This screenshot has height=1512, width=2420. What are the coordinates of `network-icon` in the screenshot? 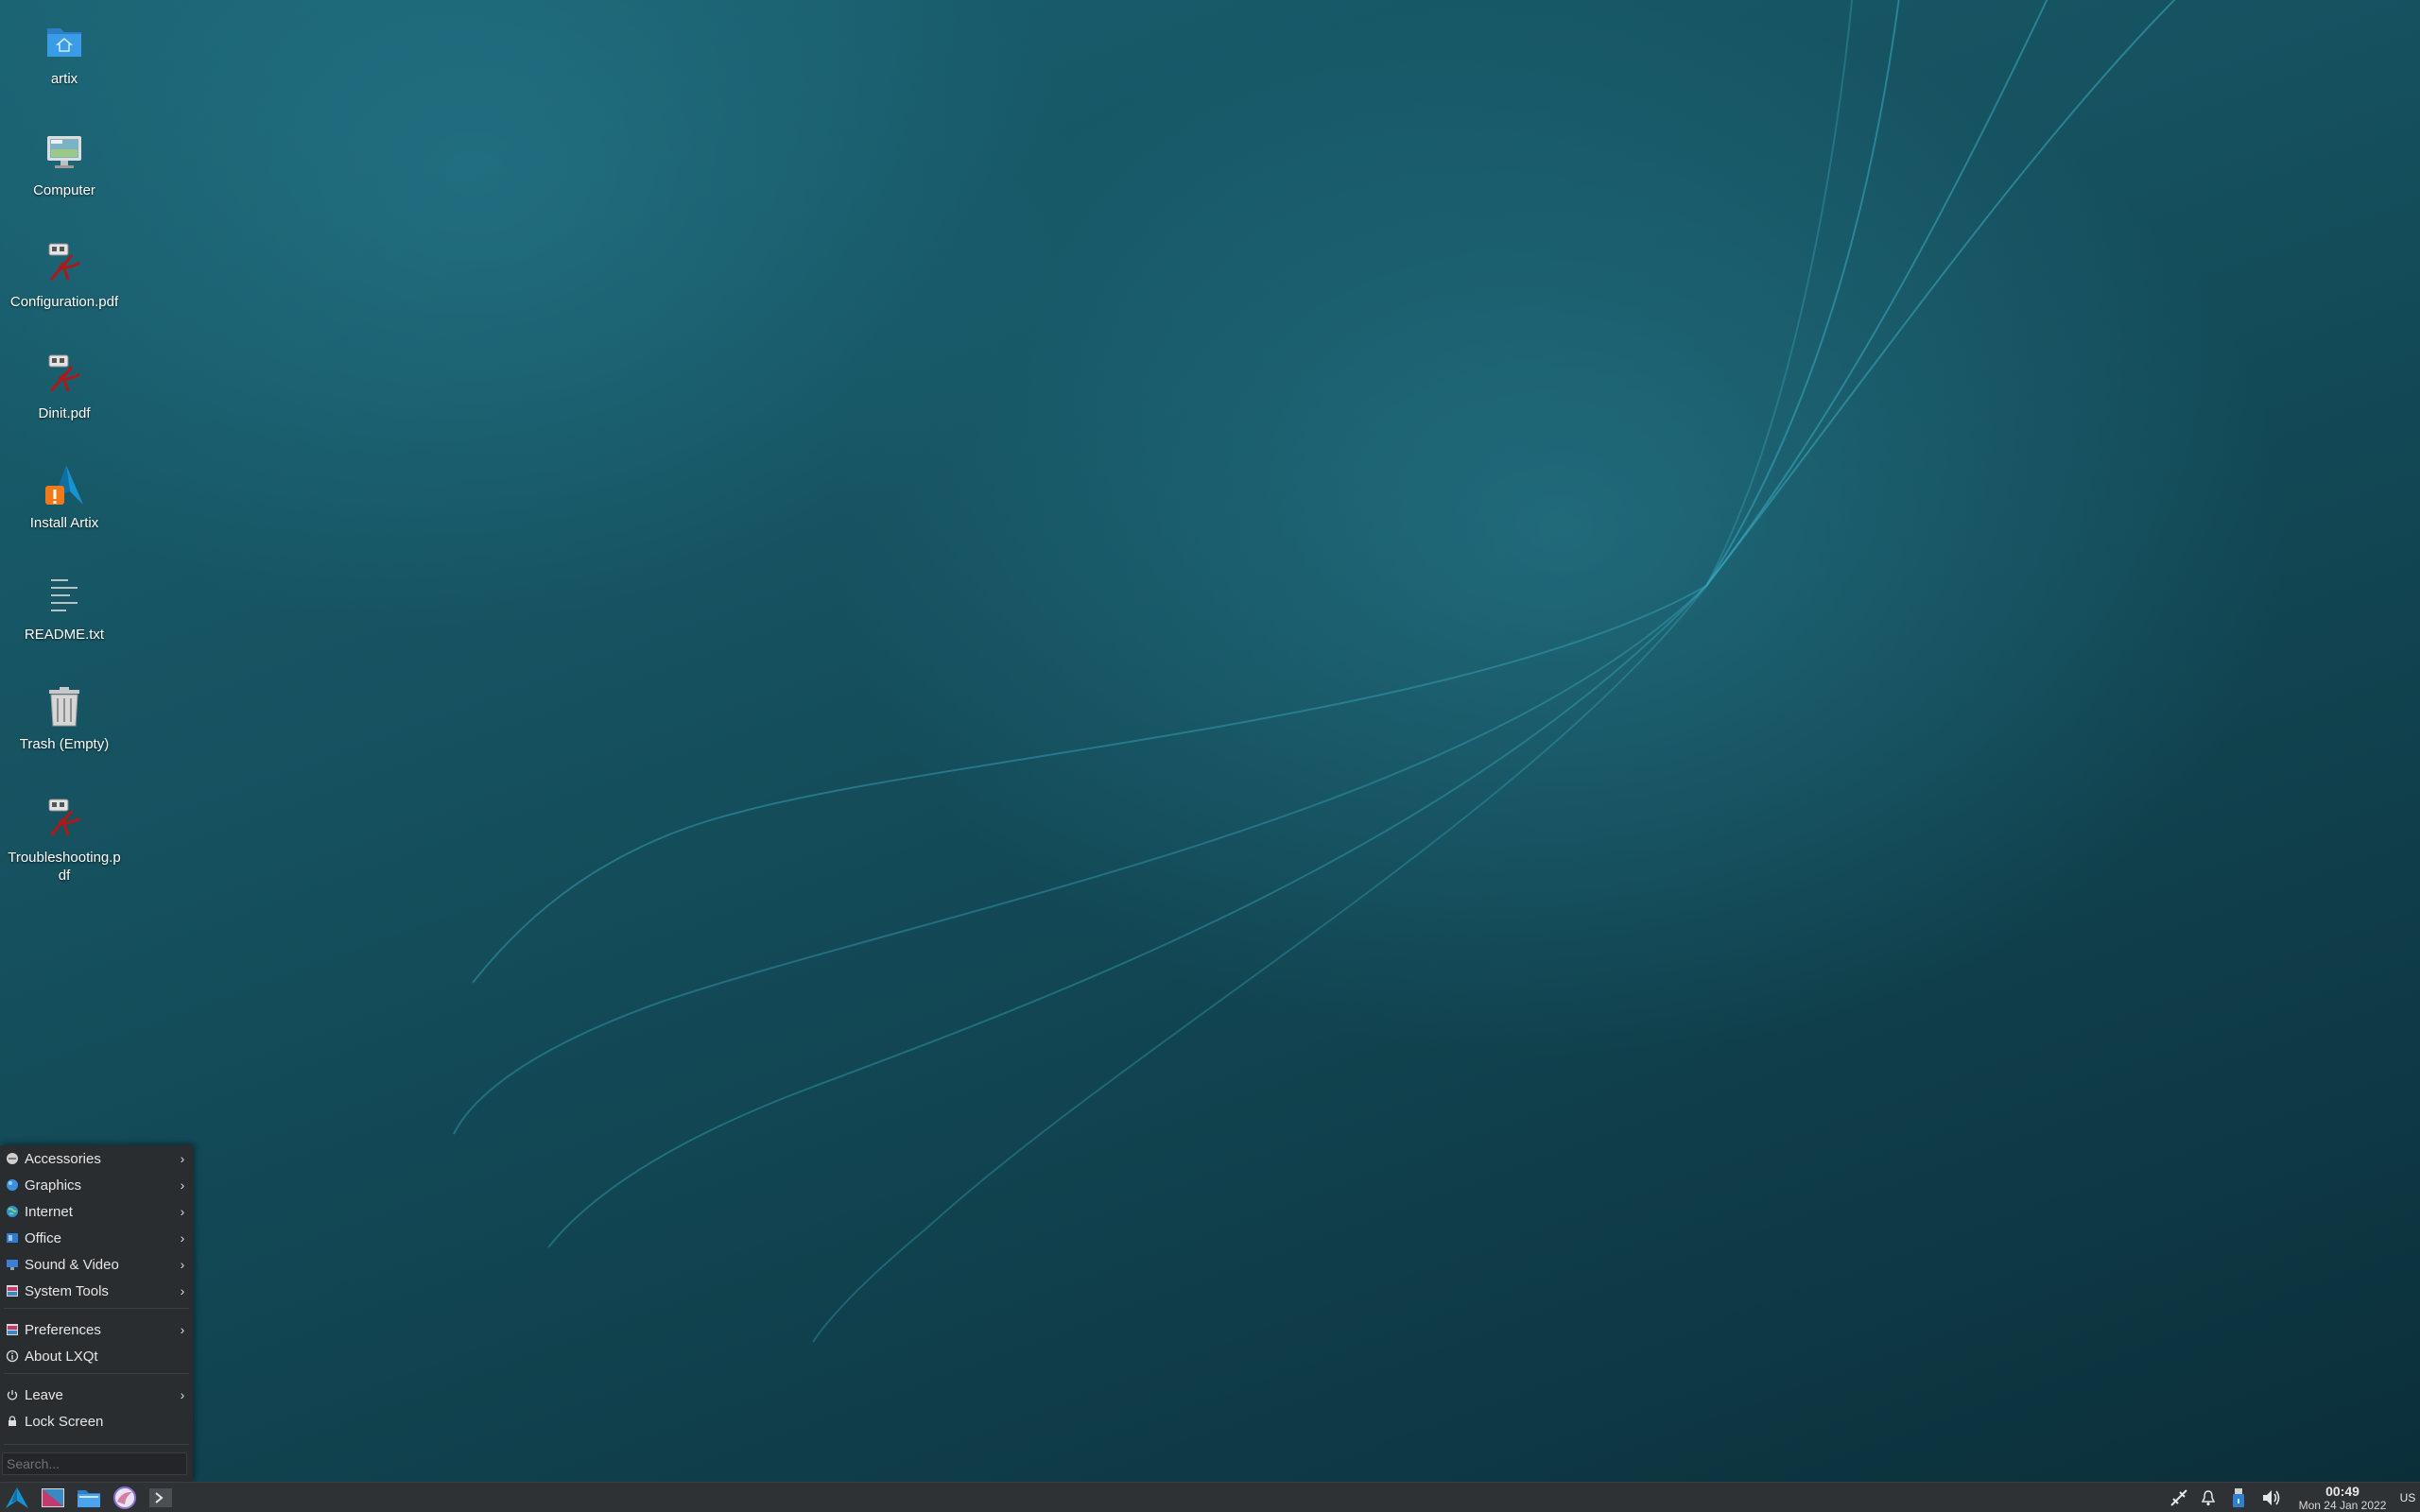 It's located at (2178, 1497).